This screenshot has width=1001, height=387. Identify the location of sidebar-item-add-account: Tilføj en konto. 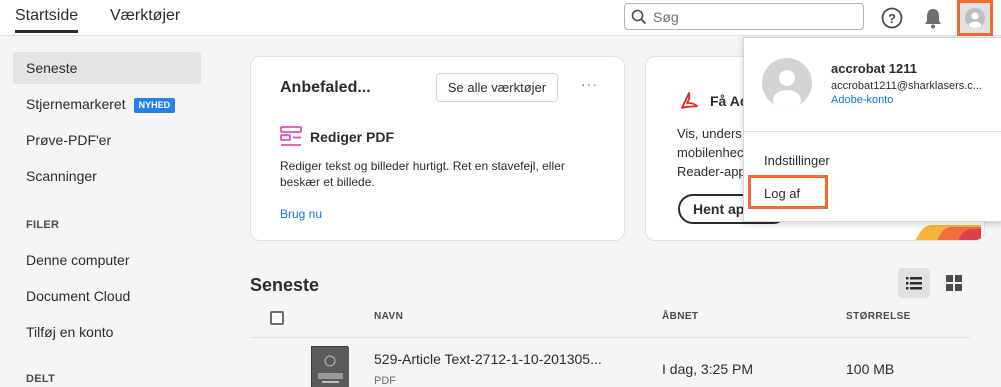
(107, 332).